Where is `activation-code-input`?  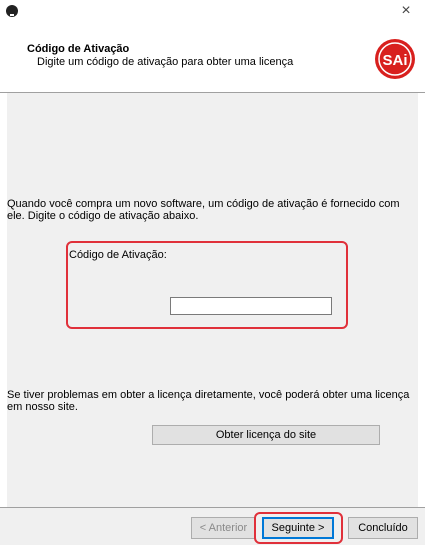
activation-code-input is located at coordinates (251, 306).